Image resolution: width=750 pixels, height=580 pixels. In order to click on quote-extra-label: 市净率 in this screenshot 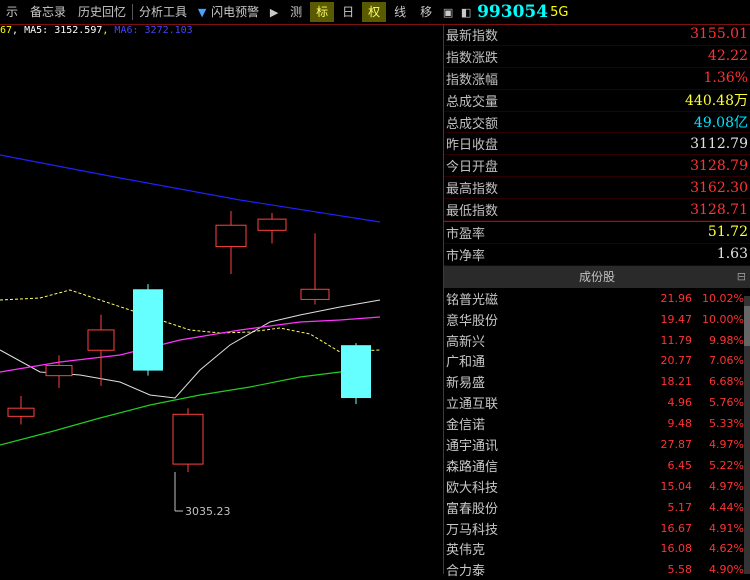, I will do `click(466, 256)`.